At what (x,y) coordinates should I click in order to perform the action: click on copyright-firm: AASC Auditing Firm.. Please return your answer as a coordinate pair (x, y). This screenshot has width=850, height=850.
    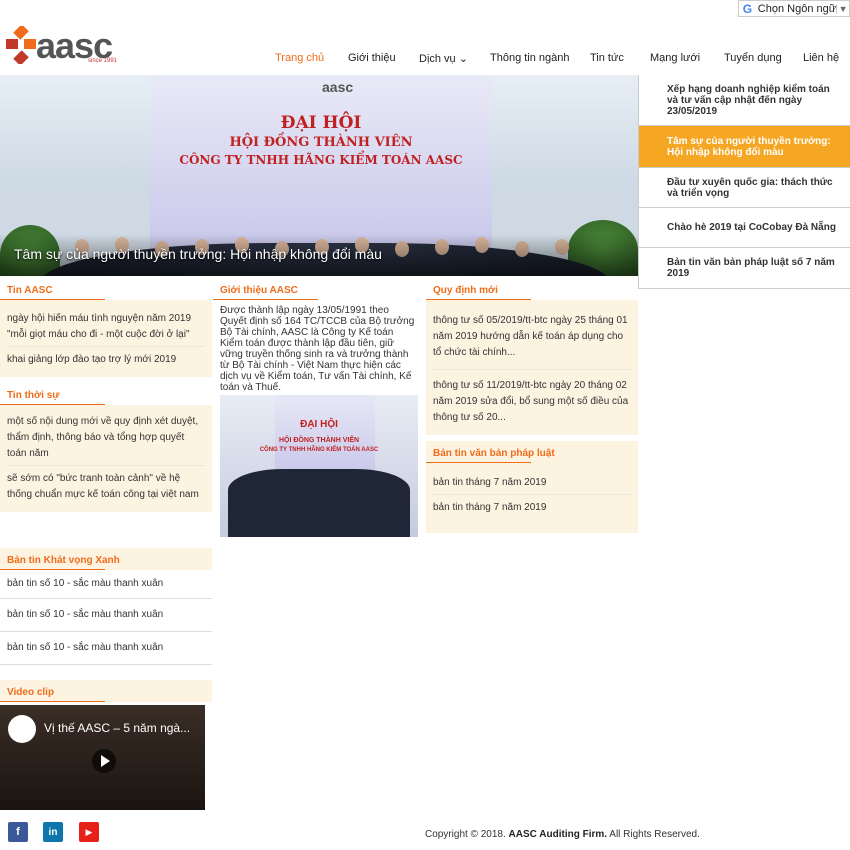
    Looking at the image, I should click on (558, 834).